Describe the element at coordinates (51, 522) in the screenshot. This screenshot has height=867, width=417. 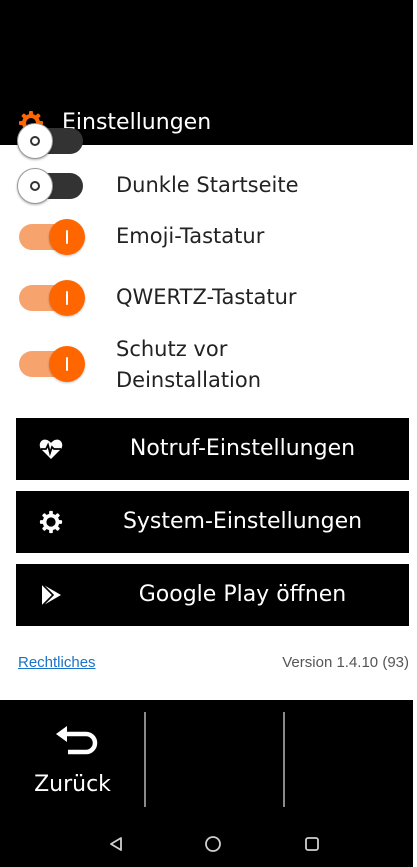
I see `gear-icon` at that location.